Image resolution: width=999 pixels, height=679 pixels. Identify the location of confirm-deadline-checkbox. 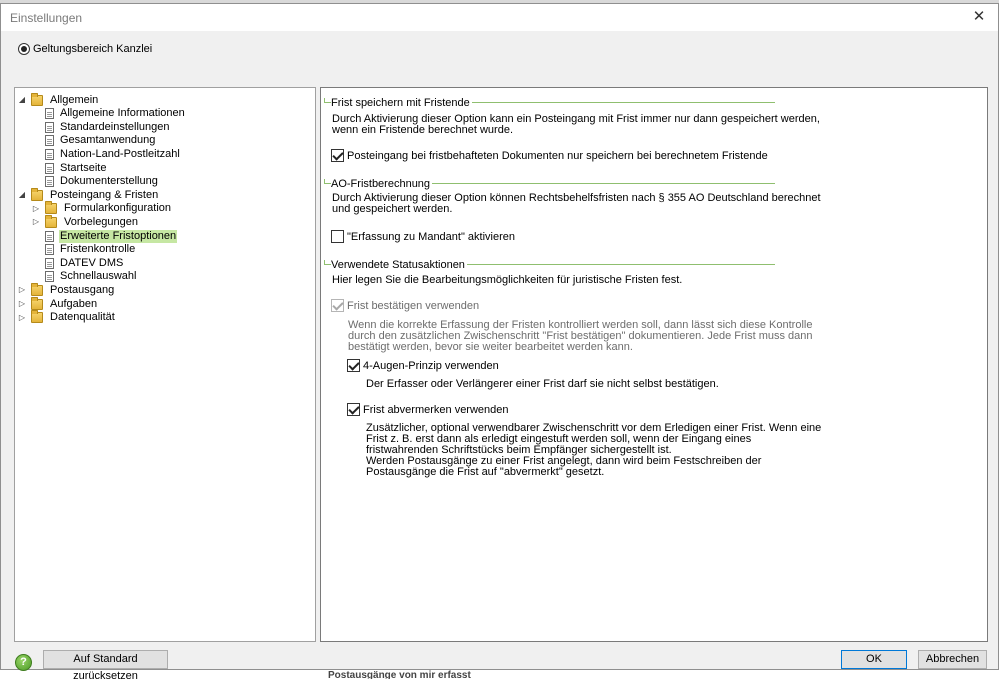
(337, 305).